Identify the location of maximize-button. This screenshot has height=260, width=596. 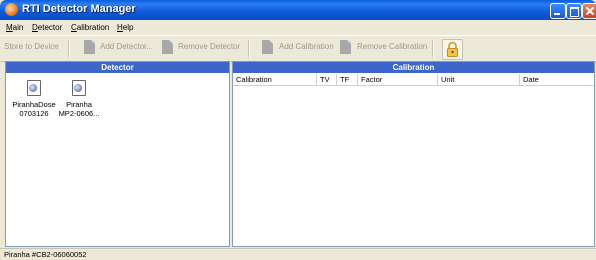
(574, 11).